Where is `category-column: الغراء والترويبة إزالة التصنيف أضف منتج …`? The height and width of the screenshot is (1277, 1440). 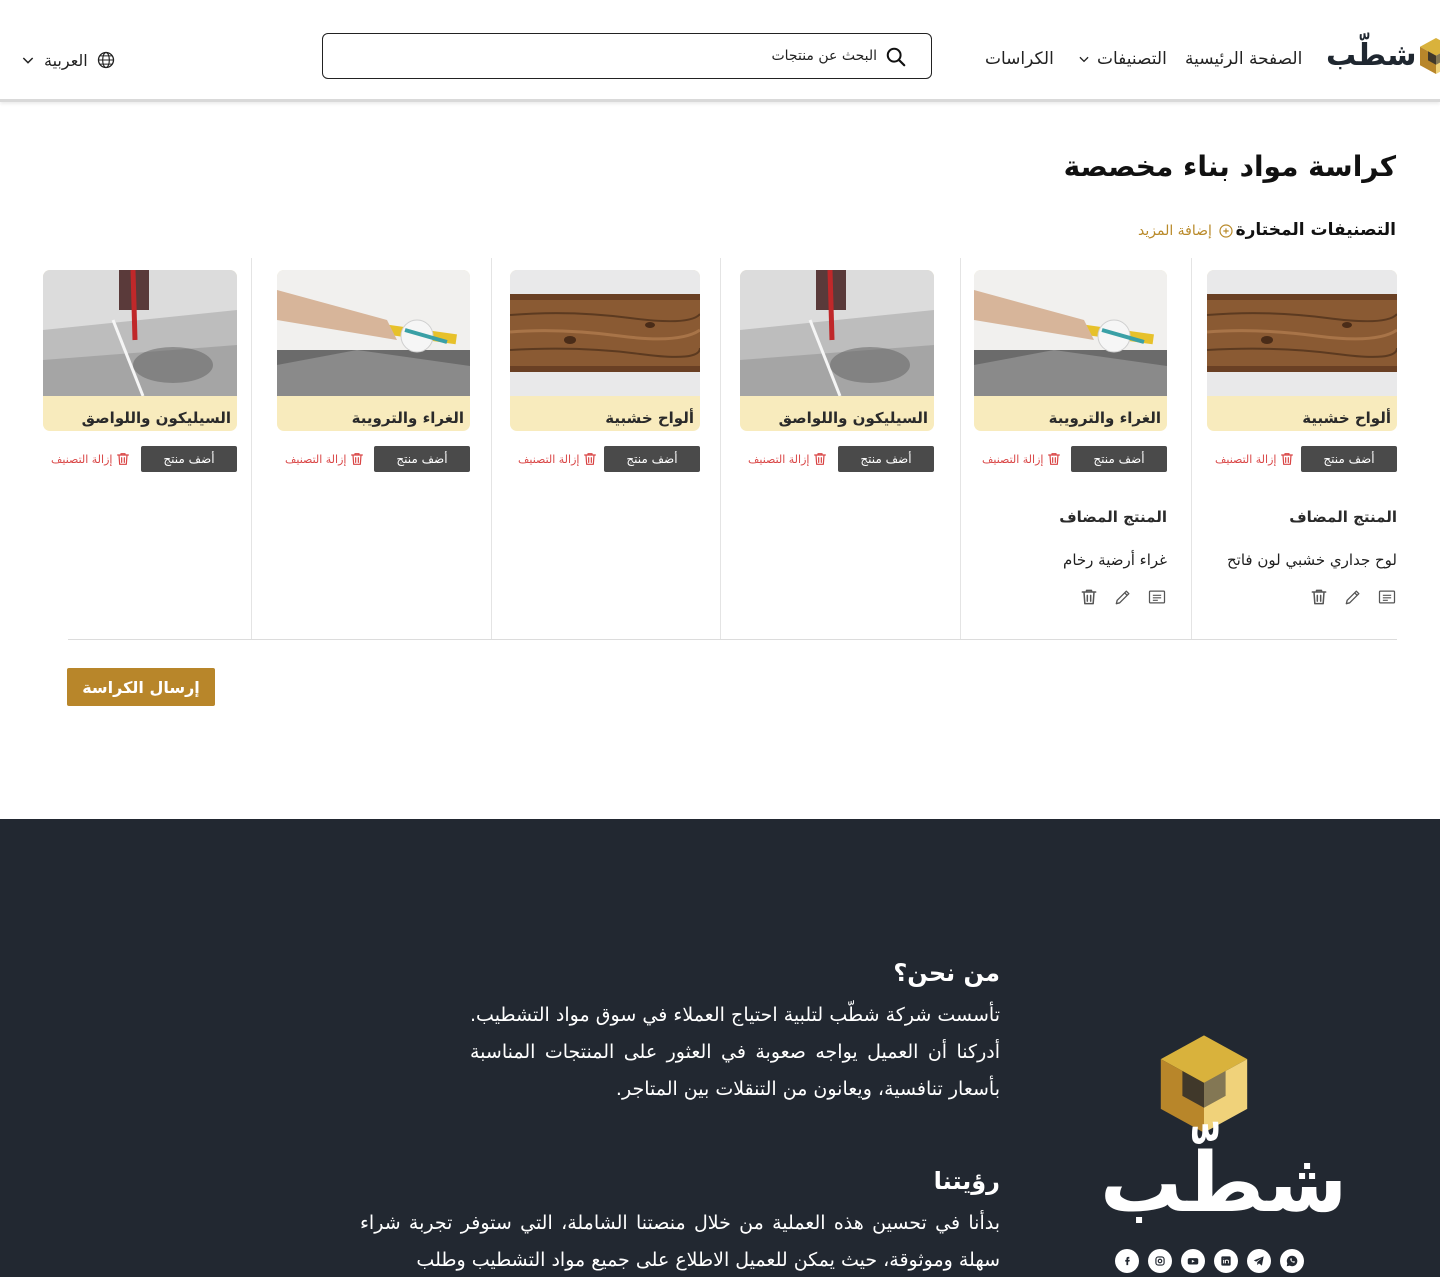 category-column: الغراء والترويبة إزالة التصنيف أضف منتج … is located at coordinates (1070, 448).